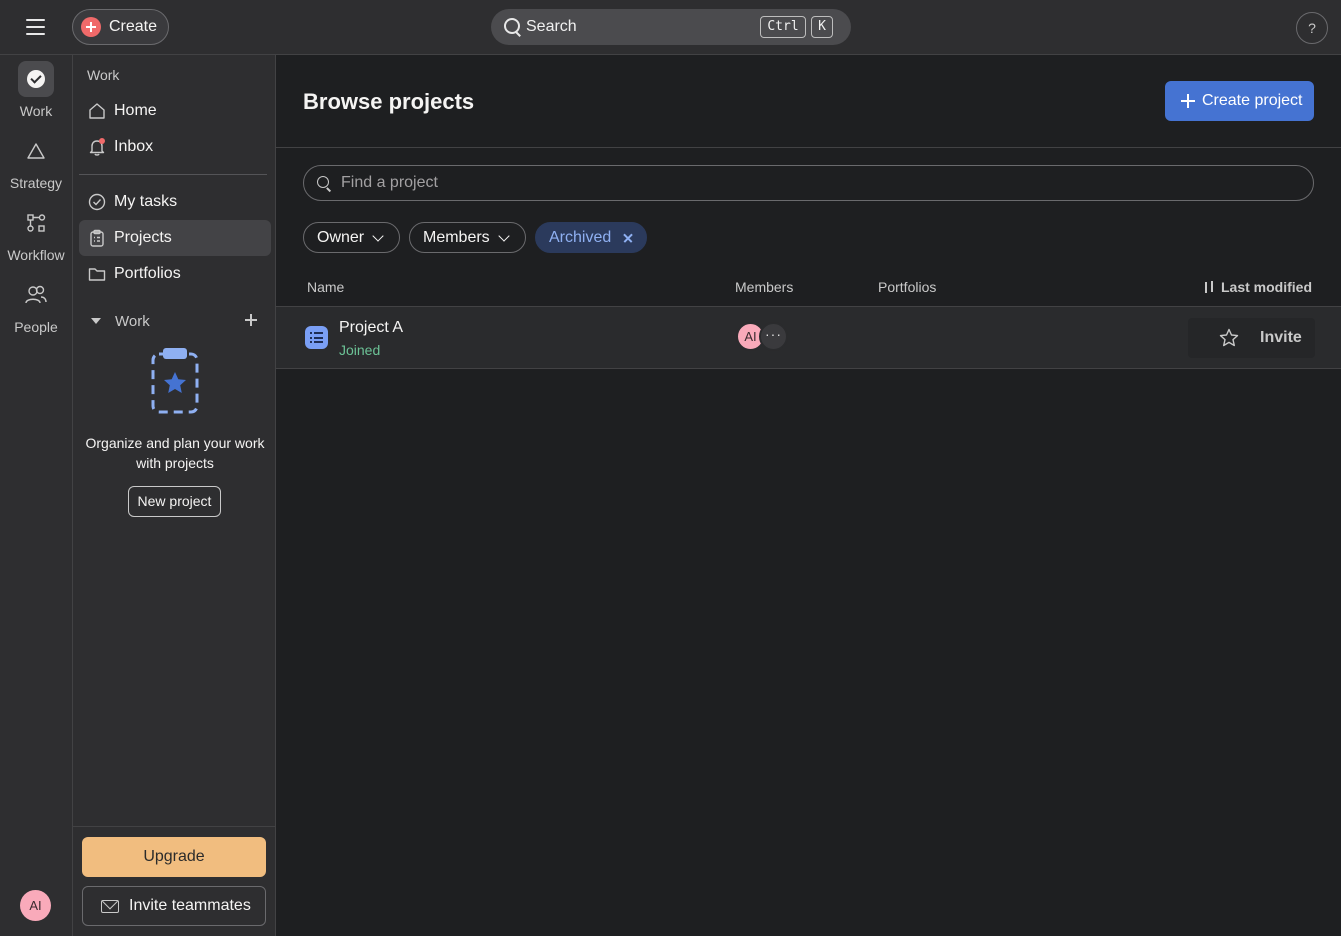 The image size is (1341, 936). Describe the element at coordinates (783, 27) in the screenshot. I see `shortcut-ctrl-key: Ctrl` at that location.